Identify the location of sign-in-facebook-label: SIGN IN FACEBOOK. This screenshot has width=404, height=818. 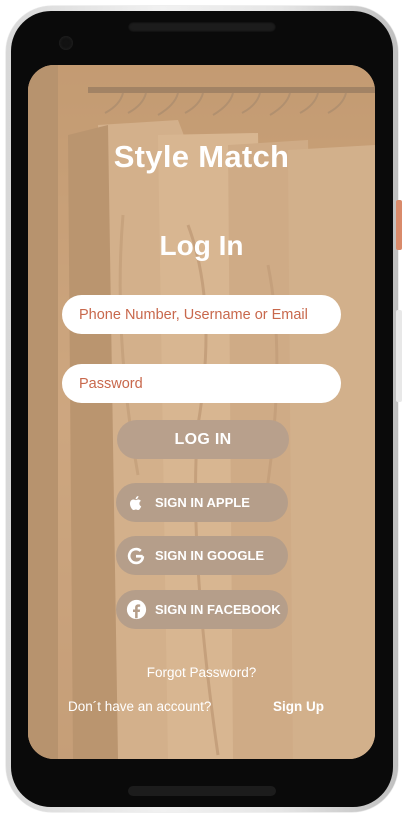
(218, 609).